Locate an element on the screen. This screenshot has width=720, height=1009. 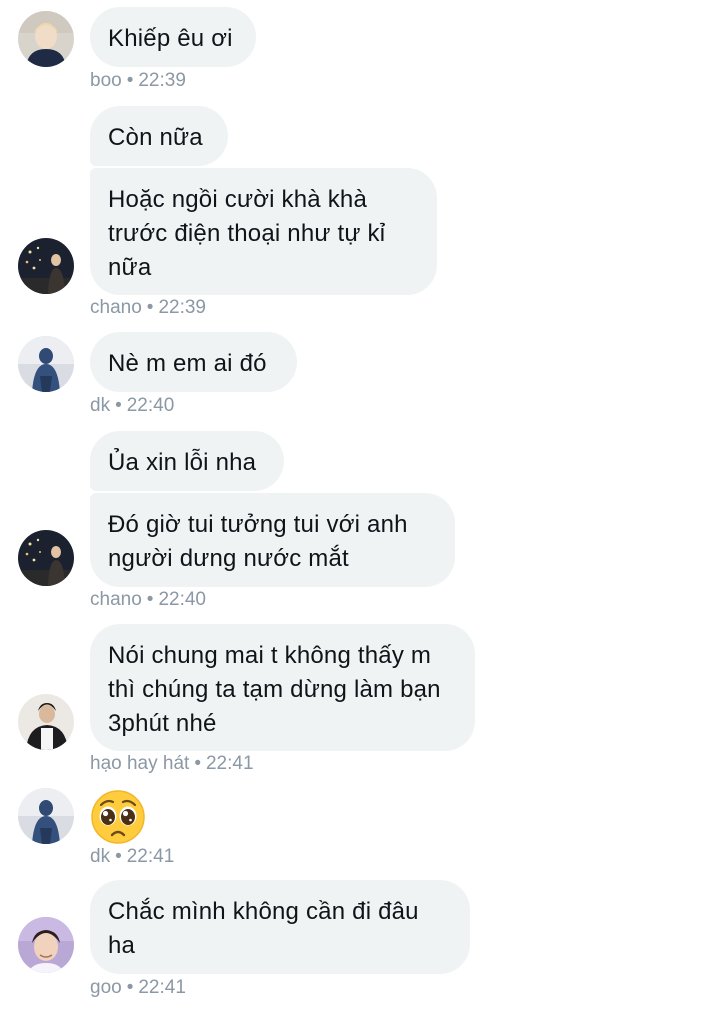
message-meta: goo • 22:41 is located at coordinates (138, 988).